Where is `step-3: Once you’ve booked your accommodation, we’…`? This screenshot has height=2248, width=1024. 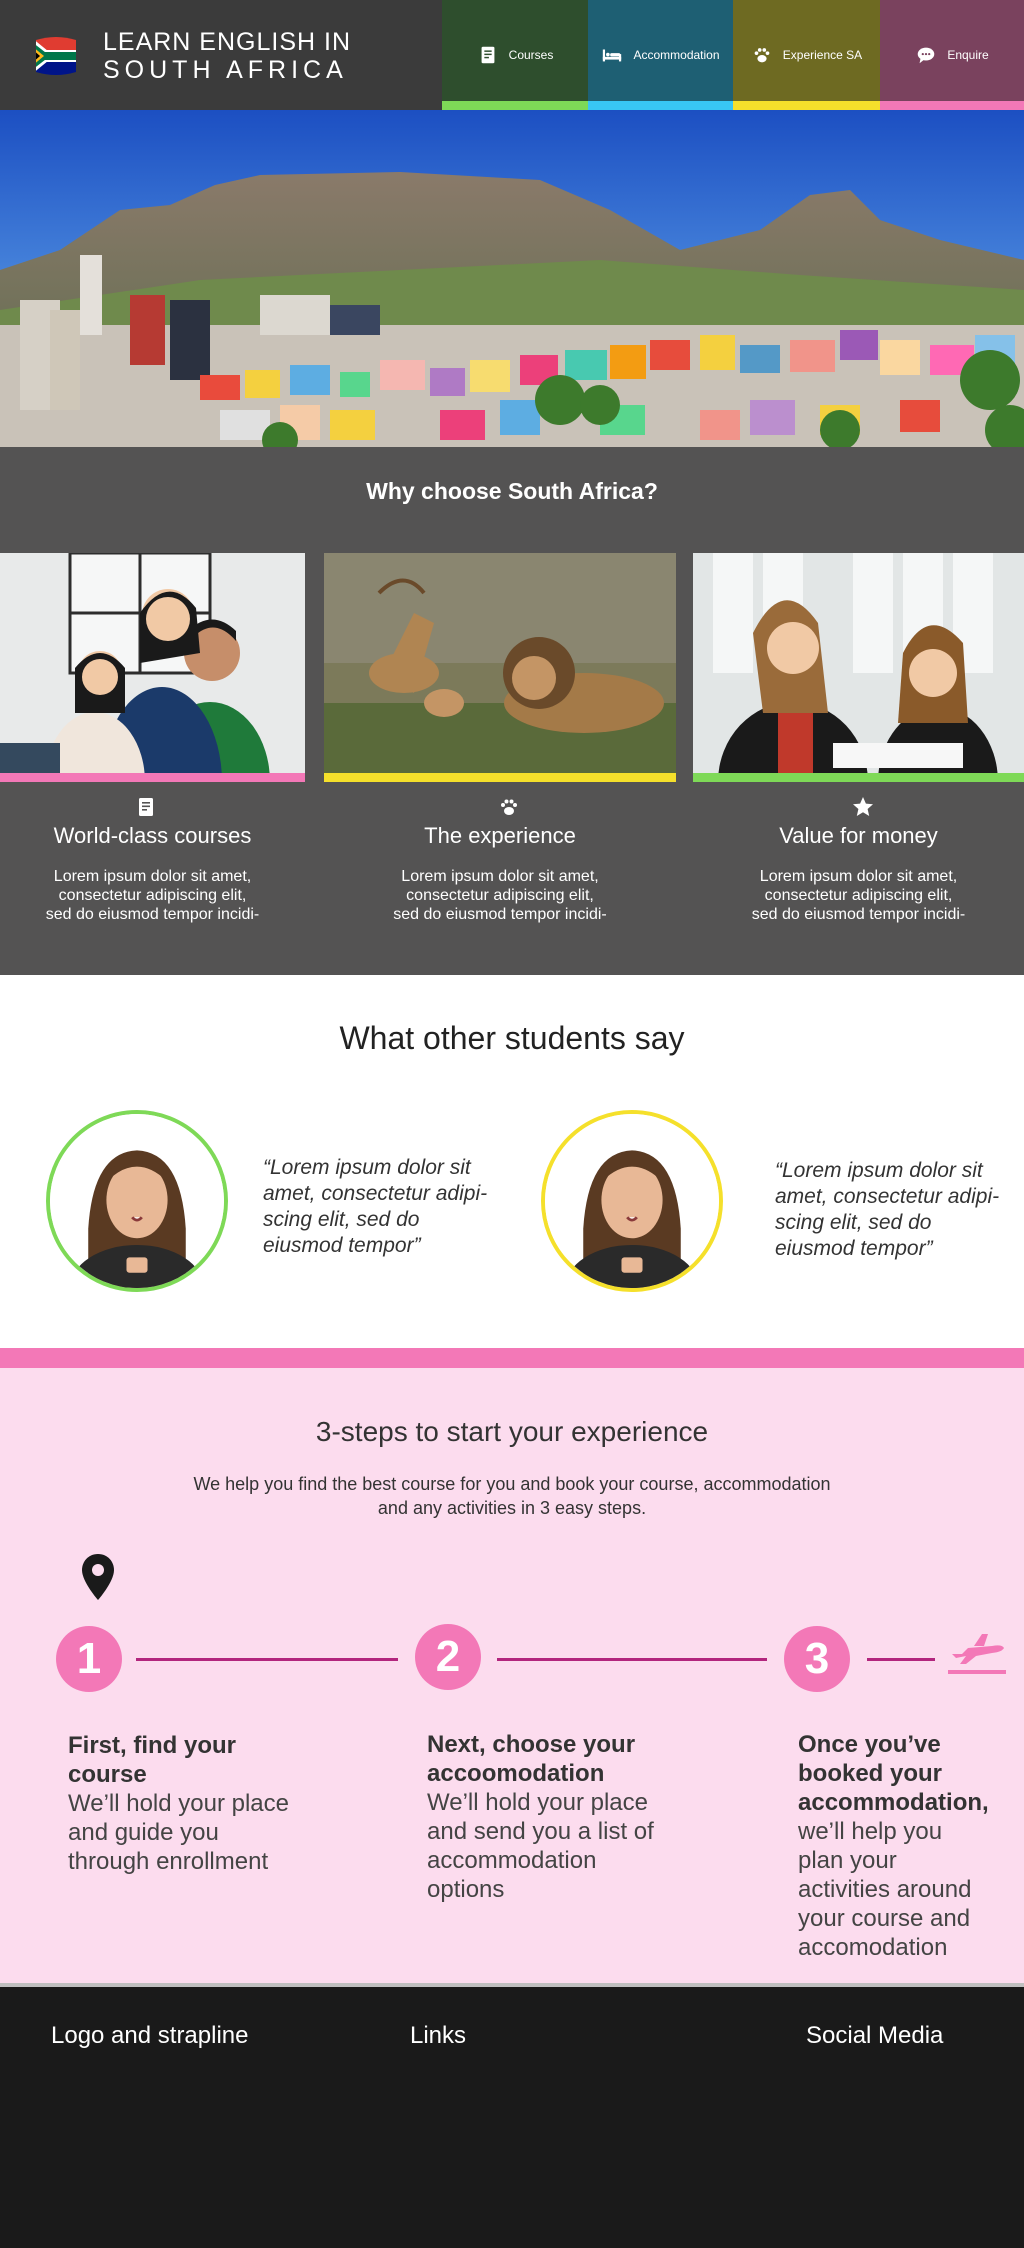
step-3: Once you’ve booked your accommodation, we’… is located at coordinates (908, 1846).